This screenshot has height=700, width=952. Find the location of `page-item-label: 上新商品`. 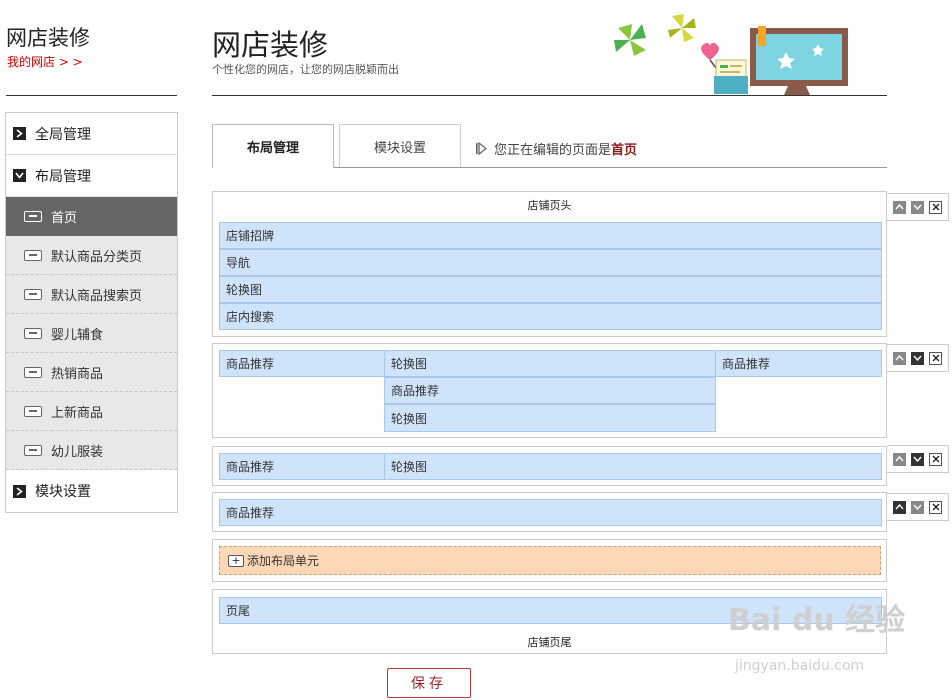

page-item-label: 上新商品 is located at coordinates (77, 413).